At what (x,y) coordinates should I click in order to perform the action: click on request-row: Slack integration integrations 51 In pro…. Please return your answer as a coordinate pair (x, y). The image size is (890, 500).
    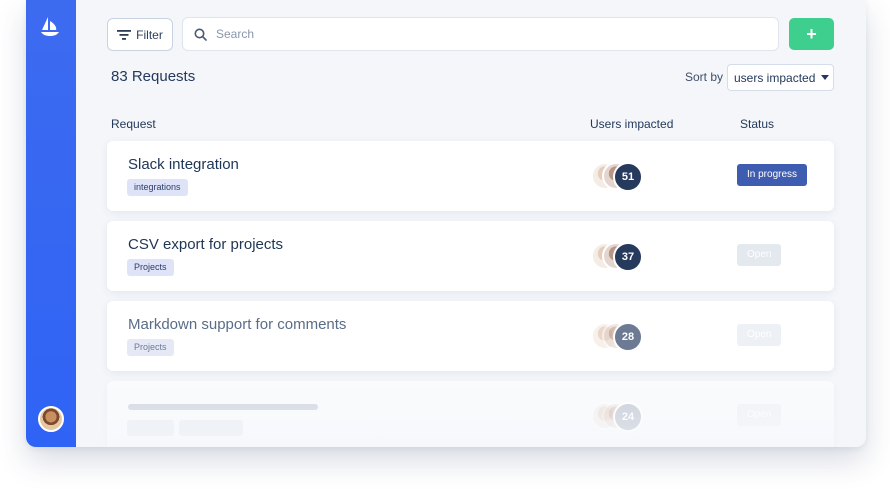
    Looking at the image, I should click on (470, 176).